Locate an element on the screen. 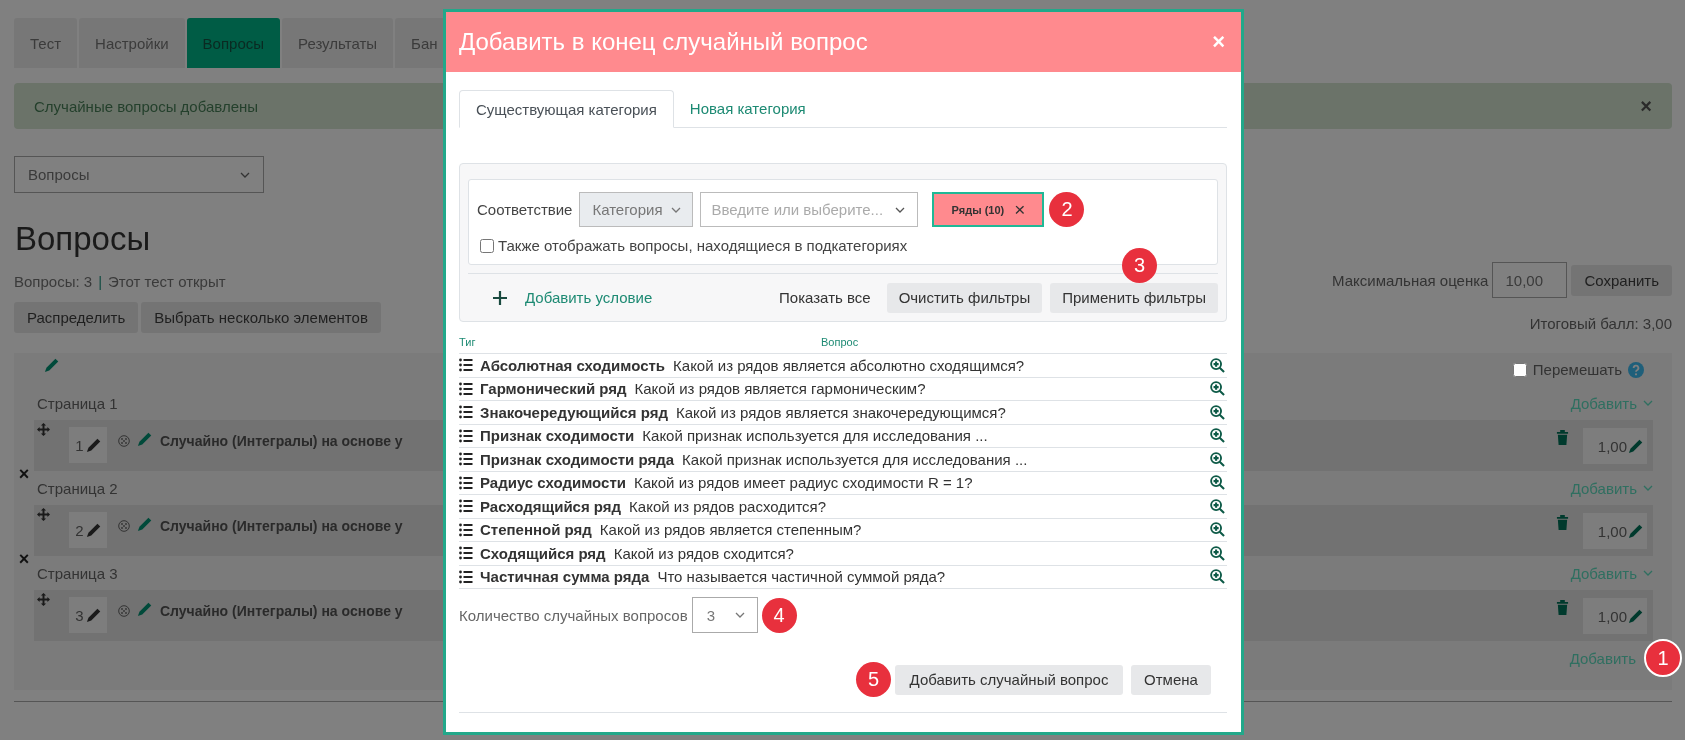  chip-label: Ряды (10) is located at coordinates (978, 209).